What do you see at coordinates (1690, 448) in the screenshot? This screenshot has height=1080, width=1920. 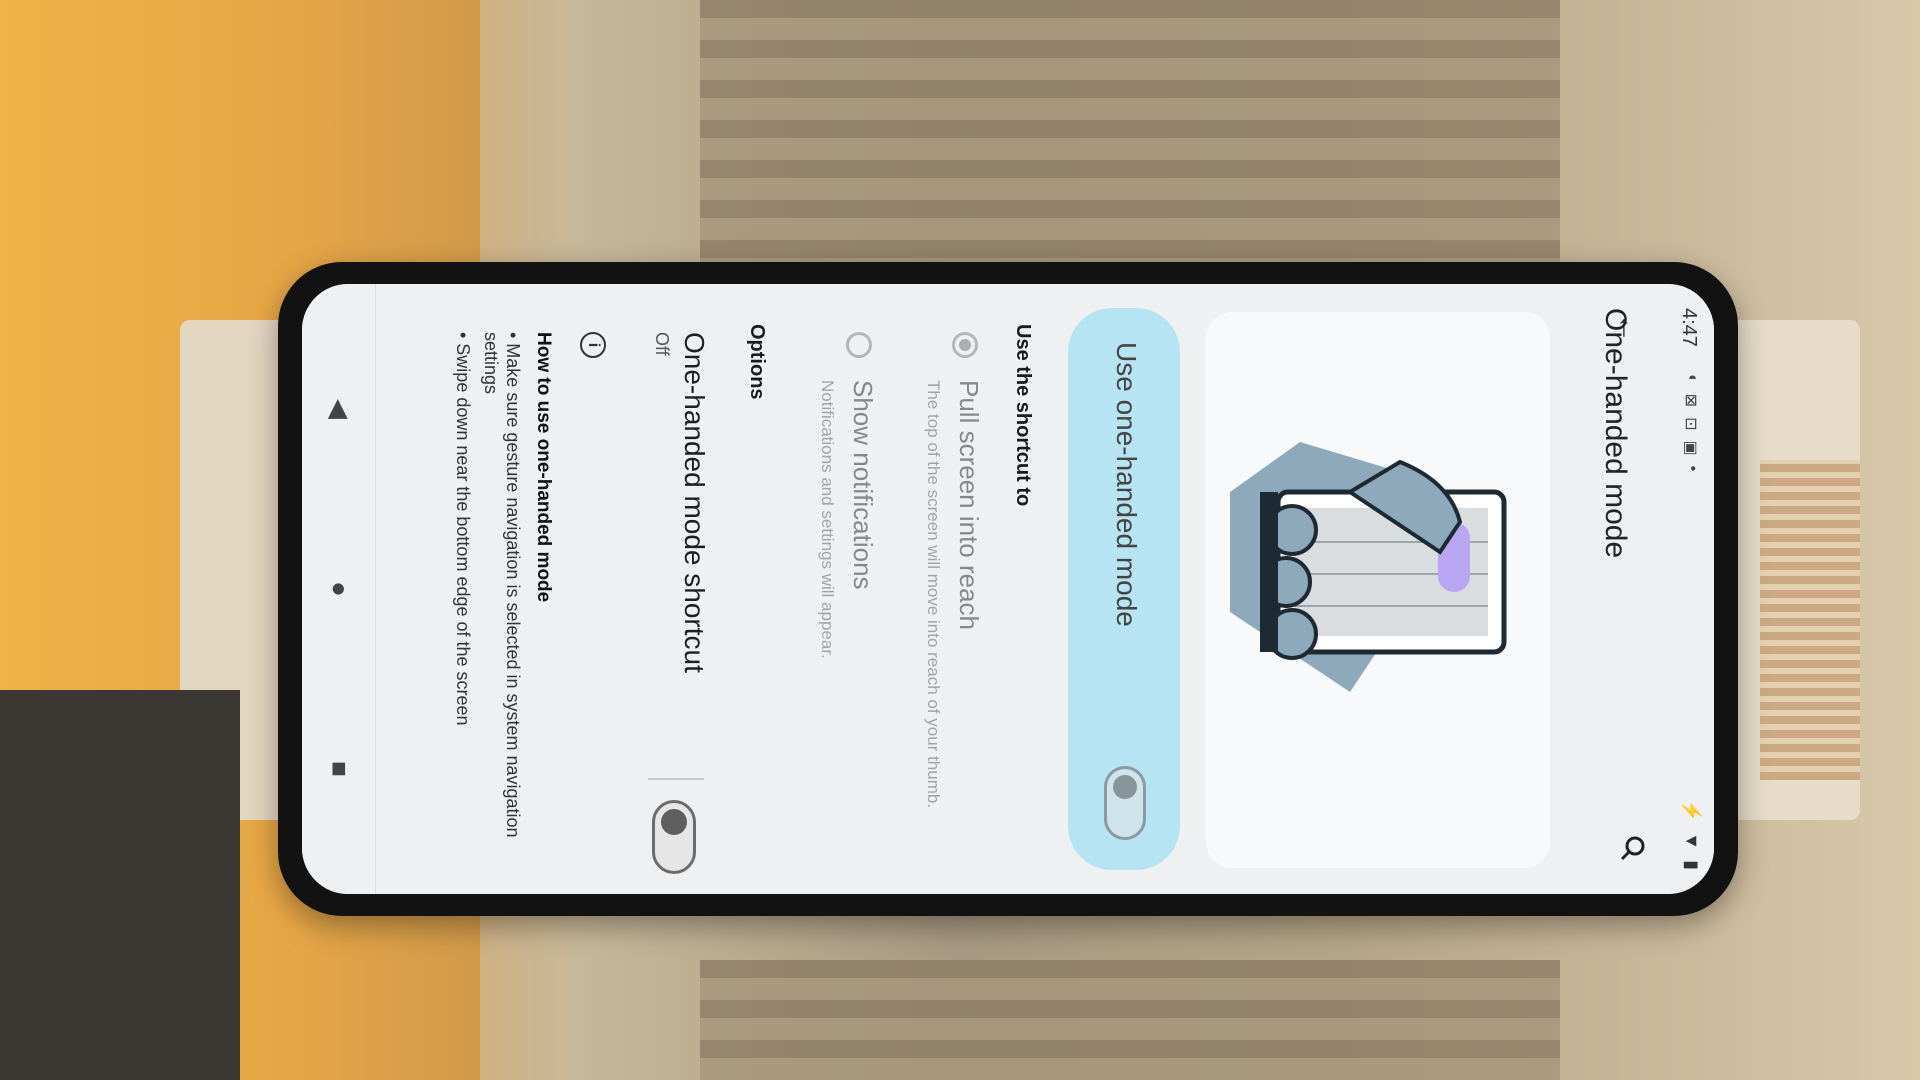 I see `calendar-notification-icon: ▣` at bounding box center [1690, 448].